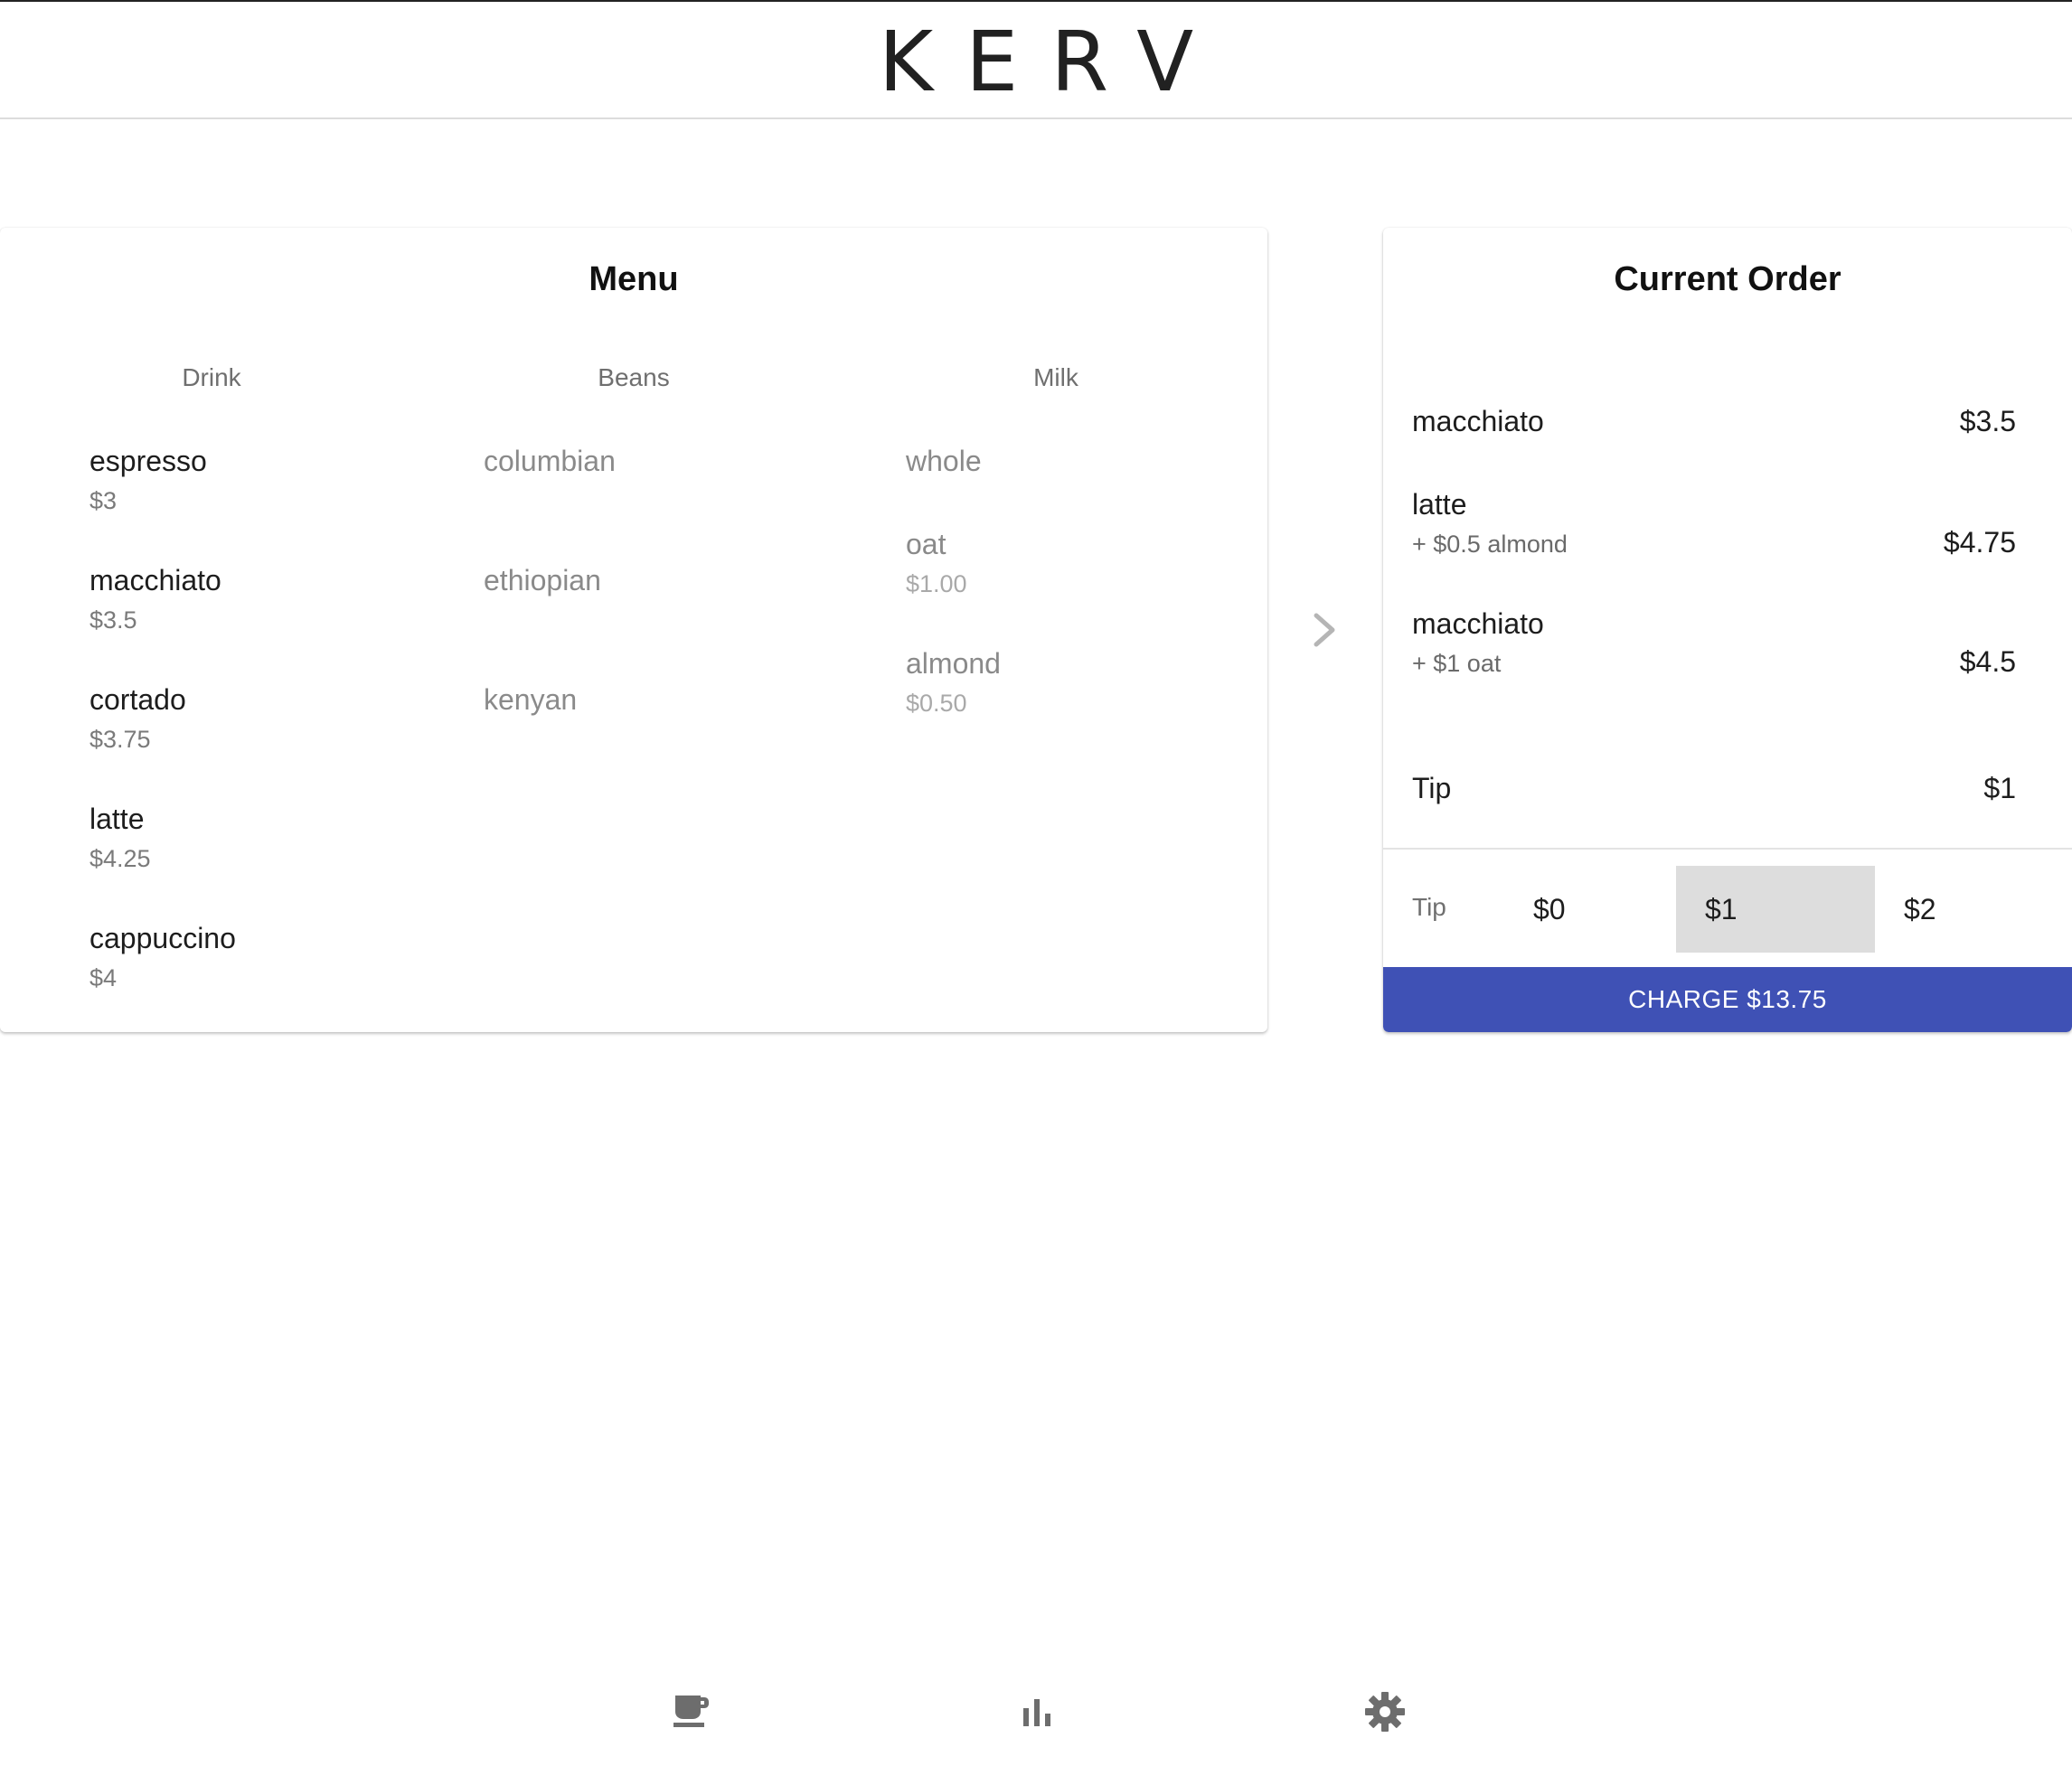 This screenshot has height=1766, width=2072. I want to click on drink-price: $3.75, so click(120, 739).